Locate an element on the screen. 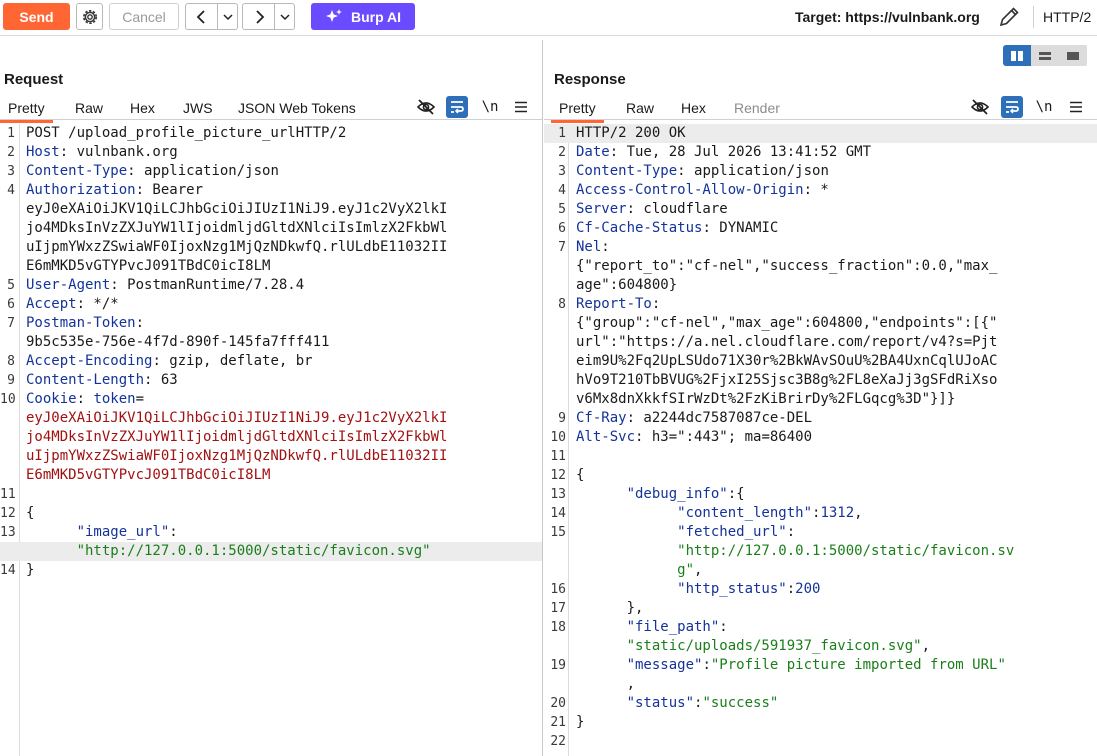 The width and height of the screenshot is (1097, 756). code-token: , is located at coordinates (926, 646).